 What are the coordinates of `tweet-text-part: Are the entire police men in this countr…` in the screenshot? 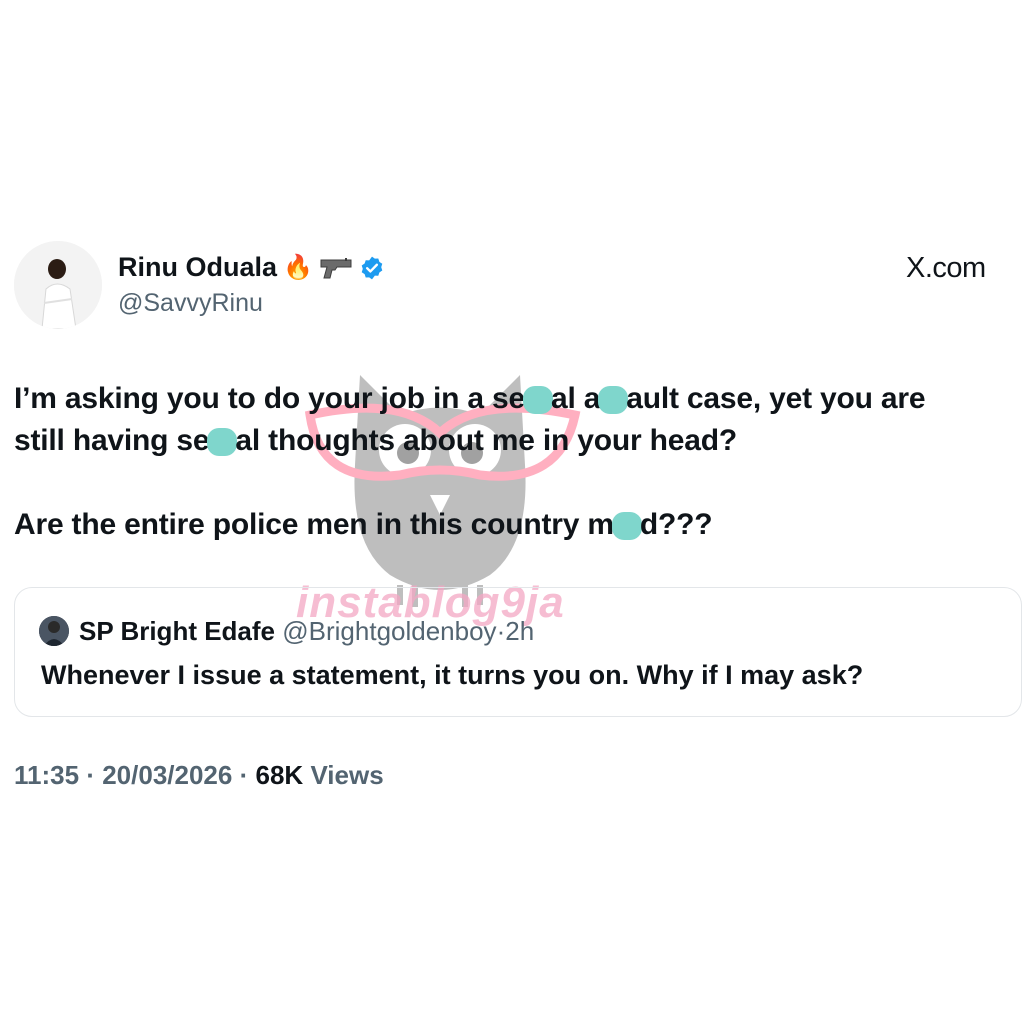 It's located at (314, 524).